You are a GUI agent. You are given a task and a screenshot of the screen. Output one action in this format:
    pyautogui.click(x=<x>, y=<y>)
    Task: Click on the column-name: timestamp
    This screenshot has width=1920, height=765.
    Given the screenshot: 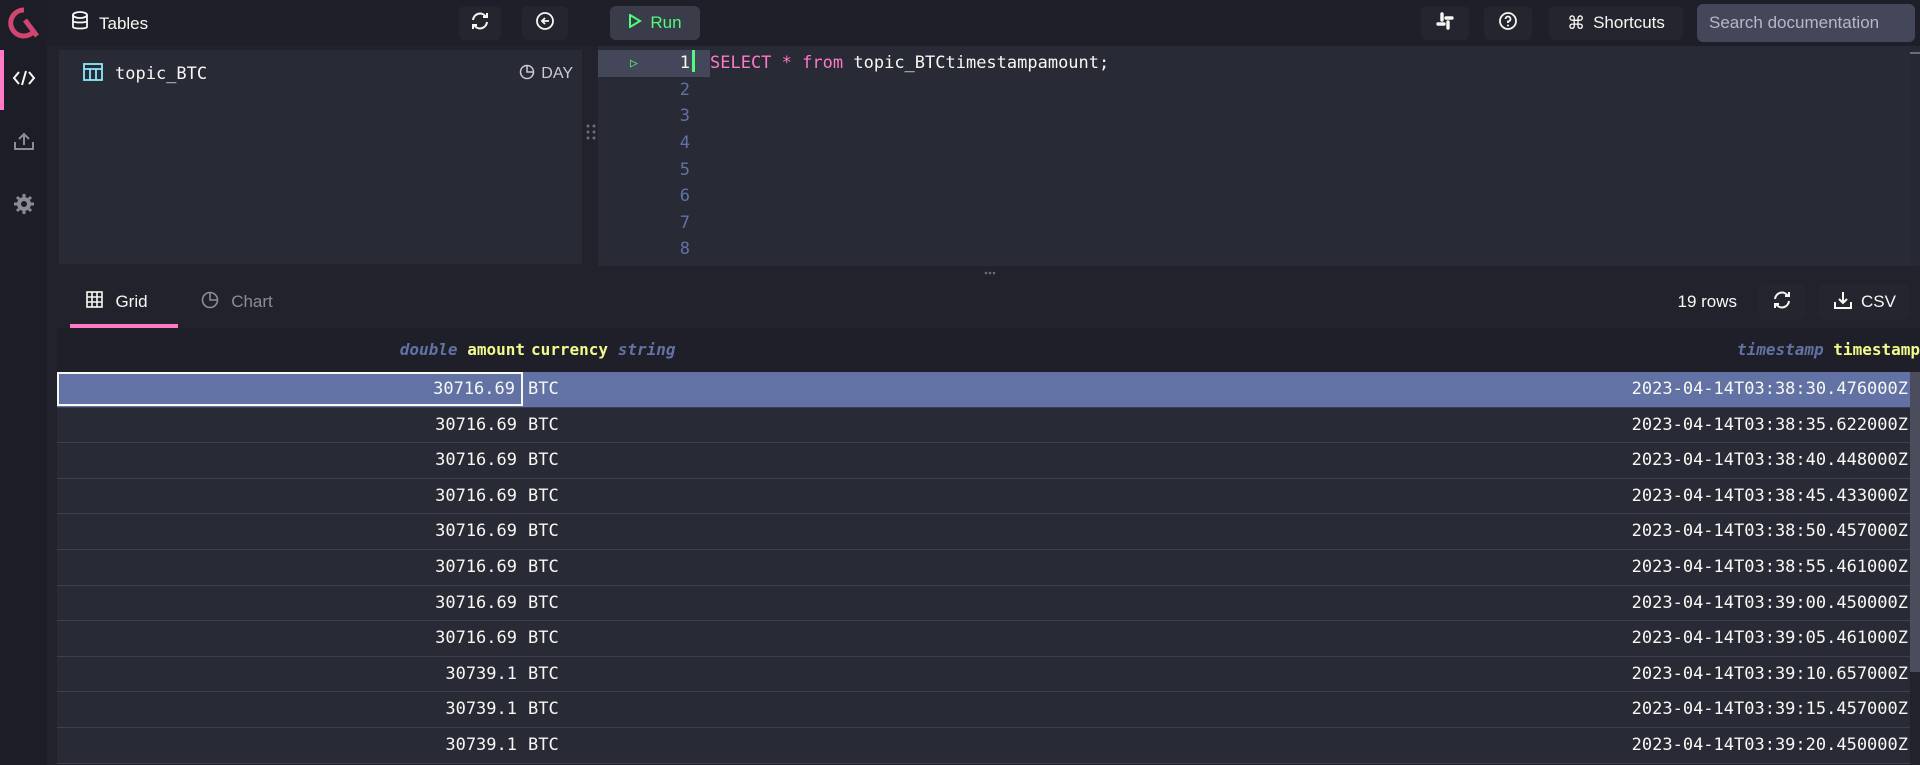 What is the action you would take?
    pyautogui.click(x=1876, y=349)
    